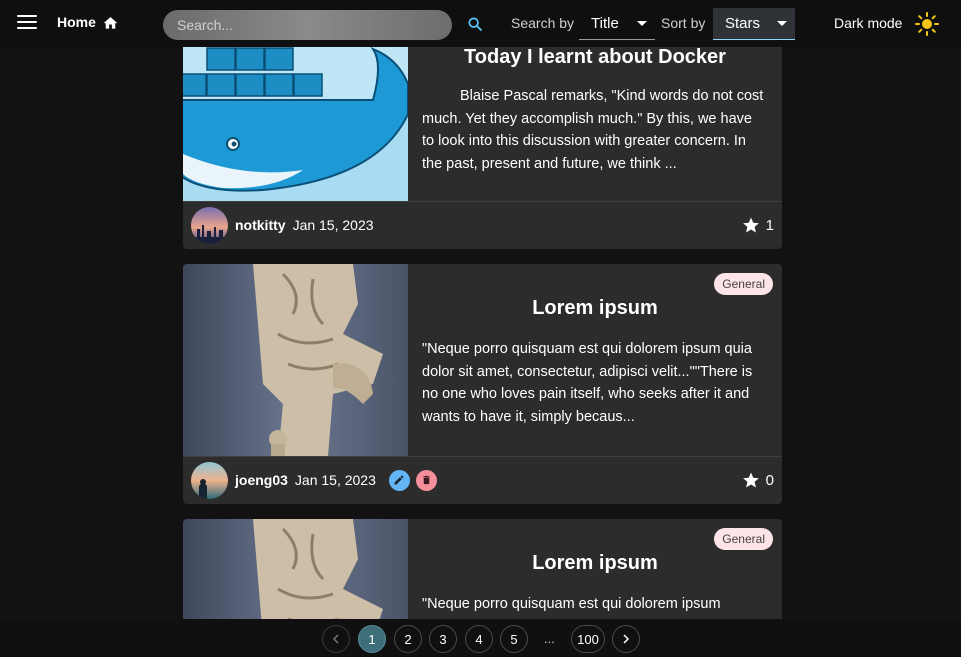 Image resolution: width=961 pixels, height=657 pixels. Describe the element at coordinates (261, 480) in the screenshot. I see `post-author: joeng03` at that location.